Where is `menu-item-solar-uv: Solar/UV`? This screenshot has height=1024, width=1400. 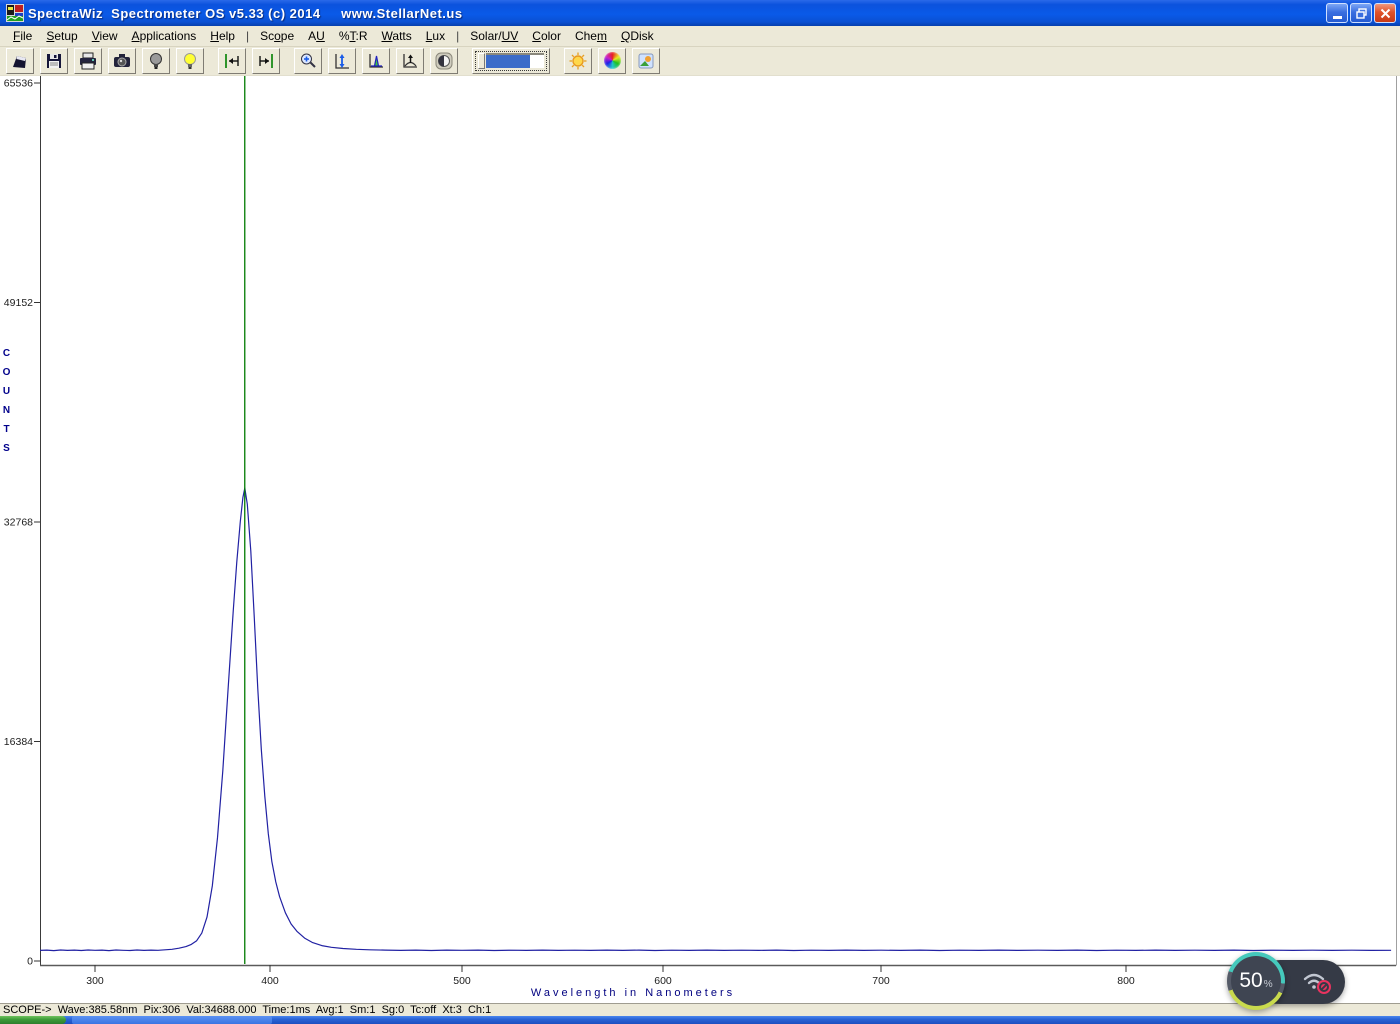
menu-item-solar-uv: Solar/UV is located at coordinates (494, 36).